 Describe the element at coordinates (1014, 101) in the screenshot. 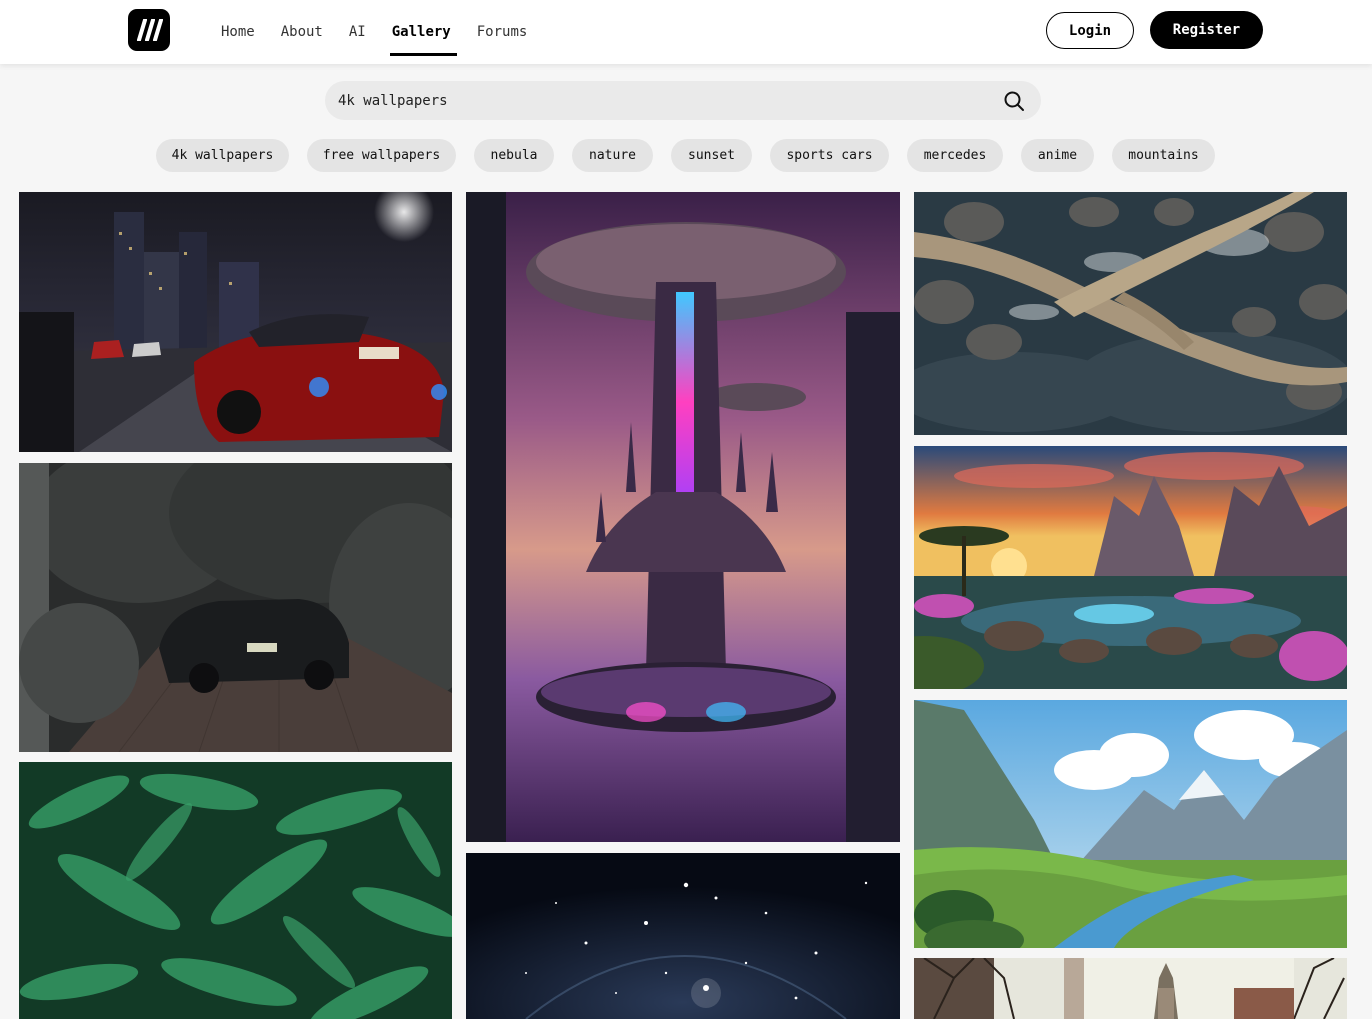

I see `search-icon` at that location.